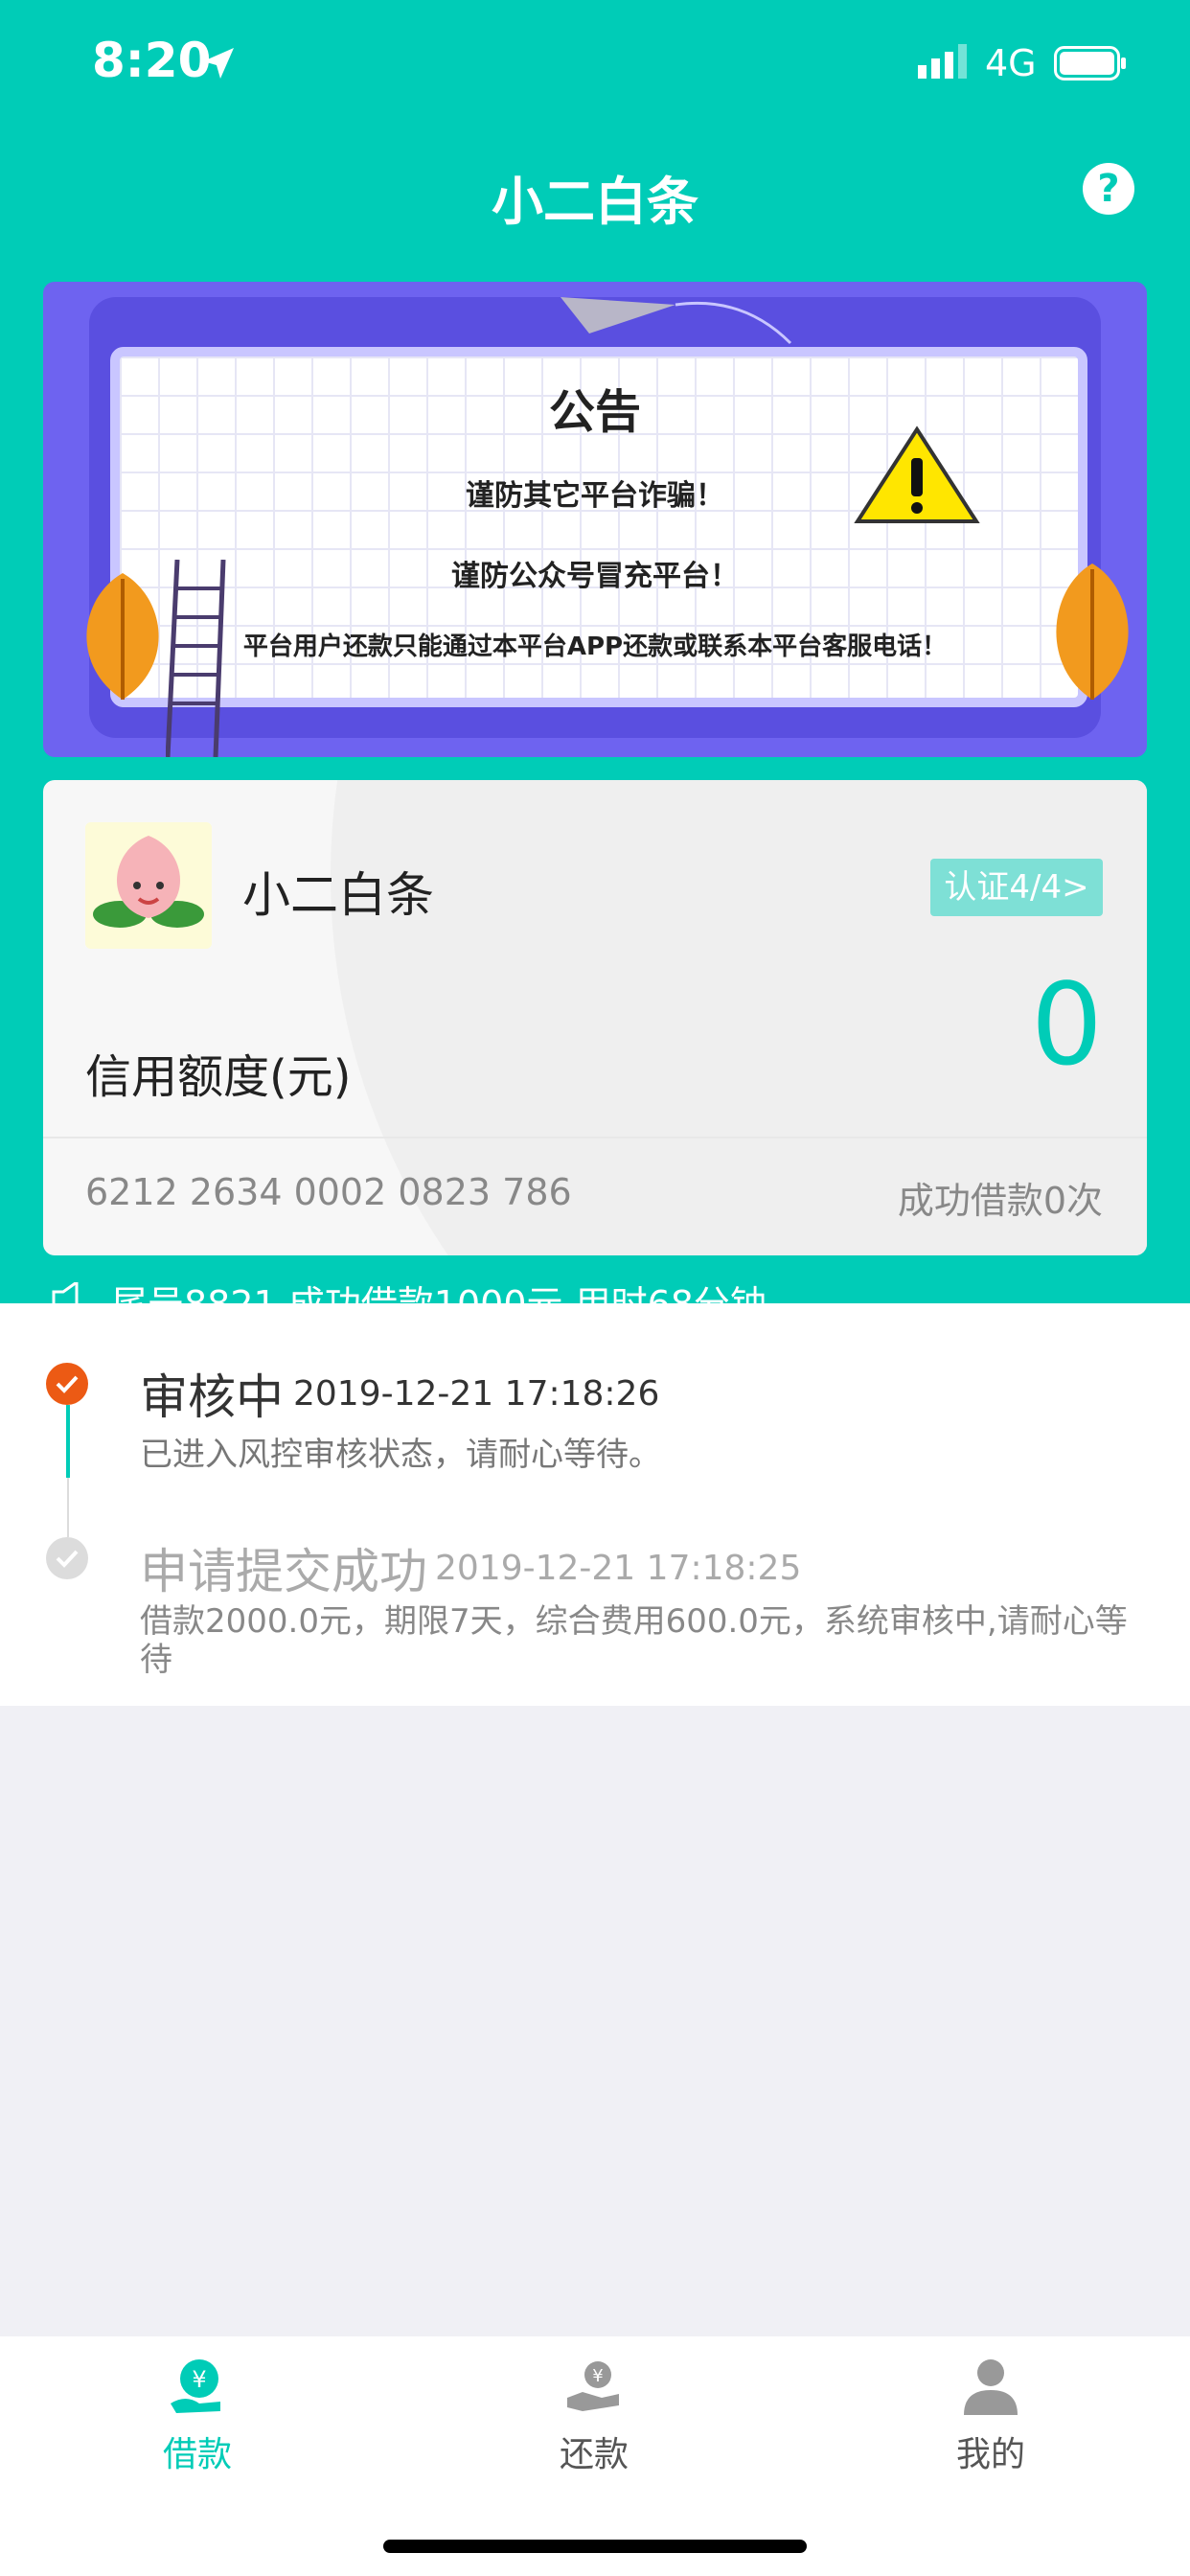 Image resolution: width=1190 pixels, height=2576 pixels. What do you see at coordinates (594, 2454) in the screenshot?
I see `tab-repay-label: 还款` at bounding box center [594, 2454].